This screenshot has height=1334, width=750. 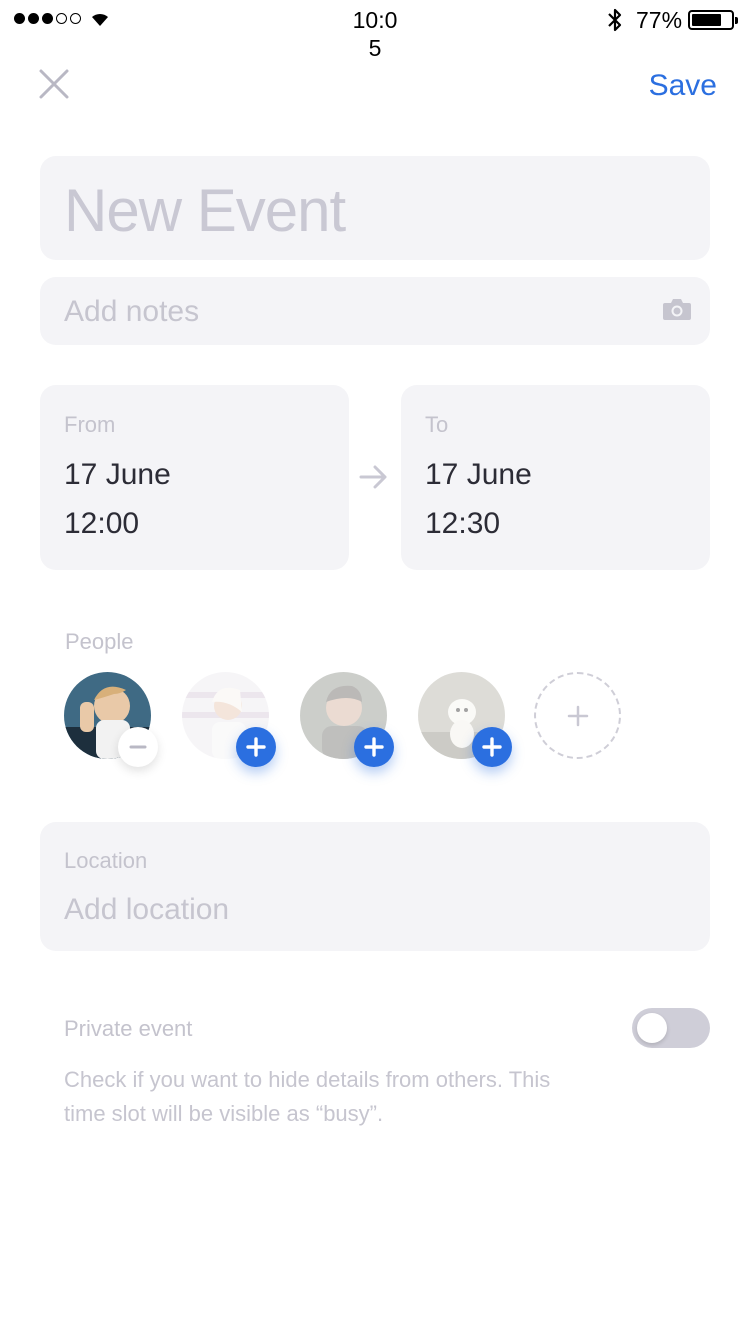 I want to click on location-input: Add location, so click(x=146, y=910).